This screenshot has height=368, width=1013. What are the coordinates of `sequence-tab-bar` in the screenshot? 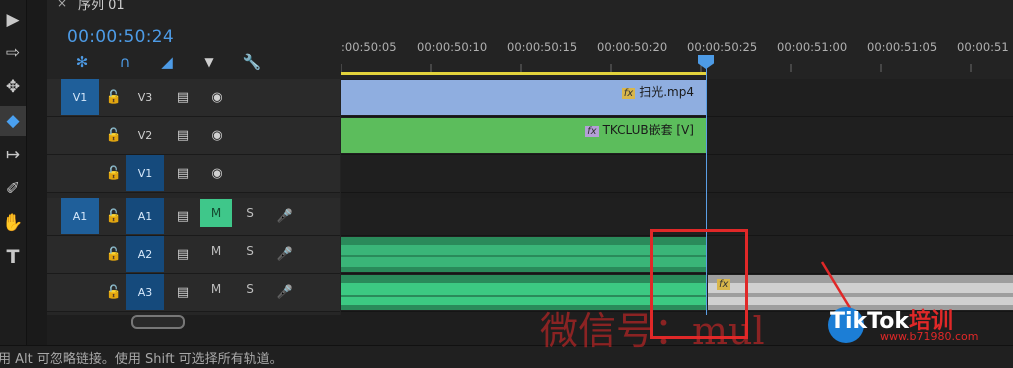 It's located at (530, 7).